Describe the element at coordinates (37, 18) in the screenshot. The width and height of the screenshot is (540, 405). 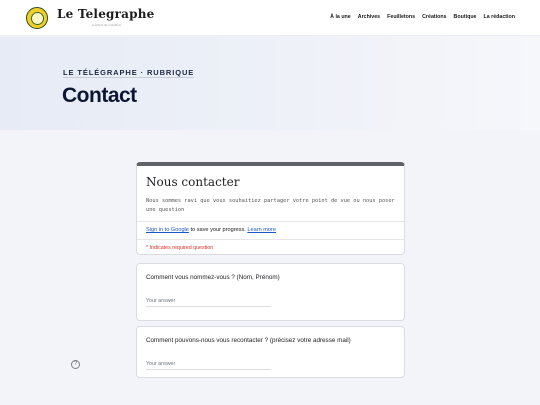
I see `site-logo` at that location.